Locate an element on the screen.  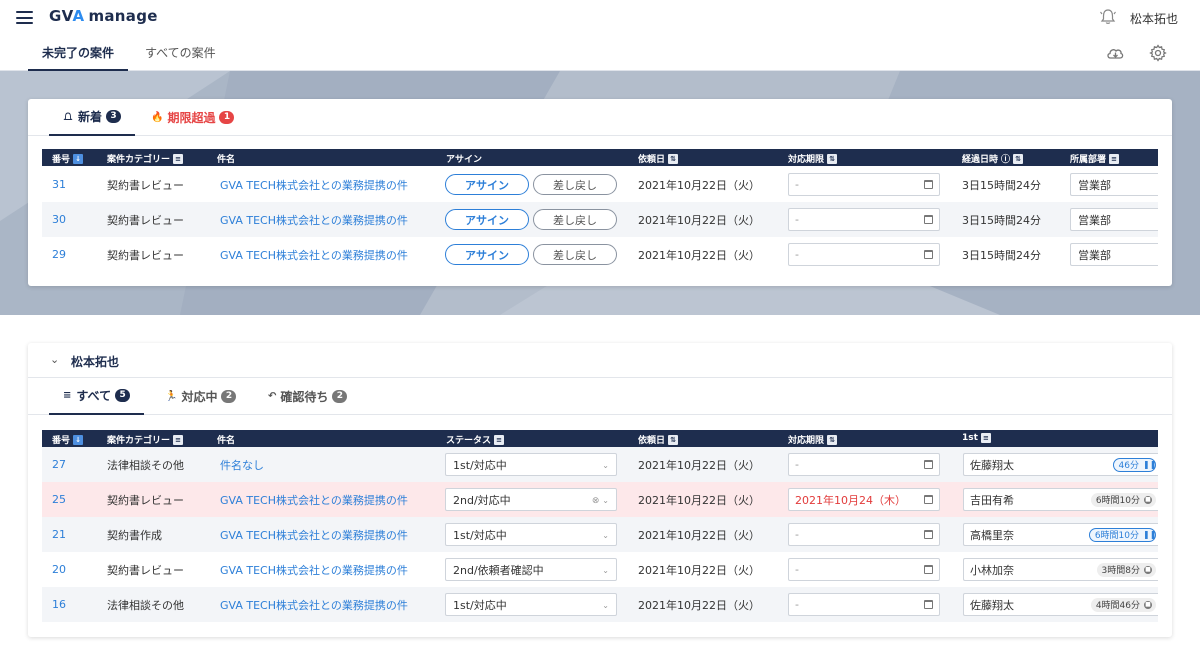
col-elapsed: 経過日時 ⓘ ⇅ is located at coordinates (993, 158).